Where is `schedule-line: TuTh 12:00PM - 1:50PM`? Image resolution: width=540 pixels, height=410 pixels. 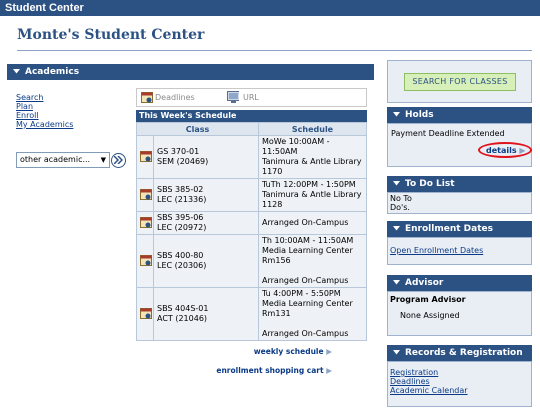
schedule-line: TuTh 12:00PM - 1:50PM is located at coordinates (309, 184).